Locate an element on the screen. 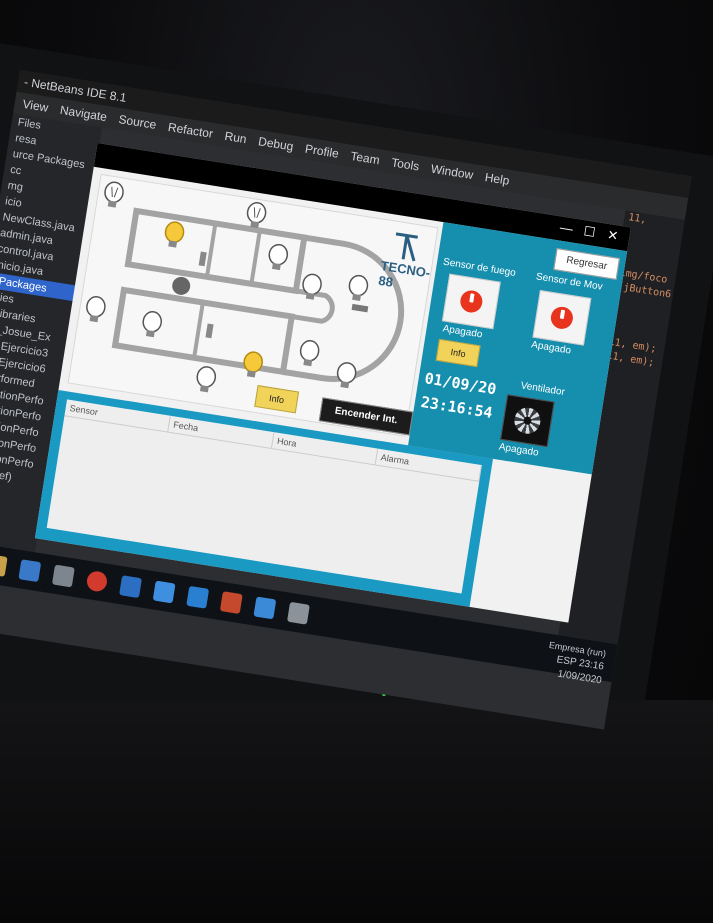  powerpoint-icon is located at coordinates (231, 603).